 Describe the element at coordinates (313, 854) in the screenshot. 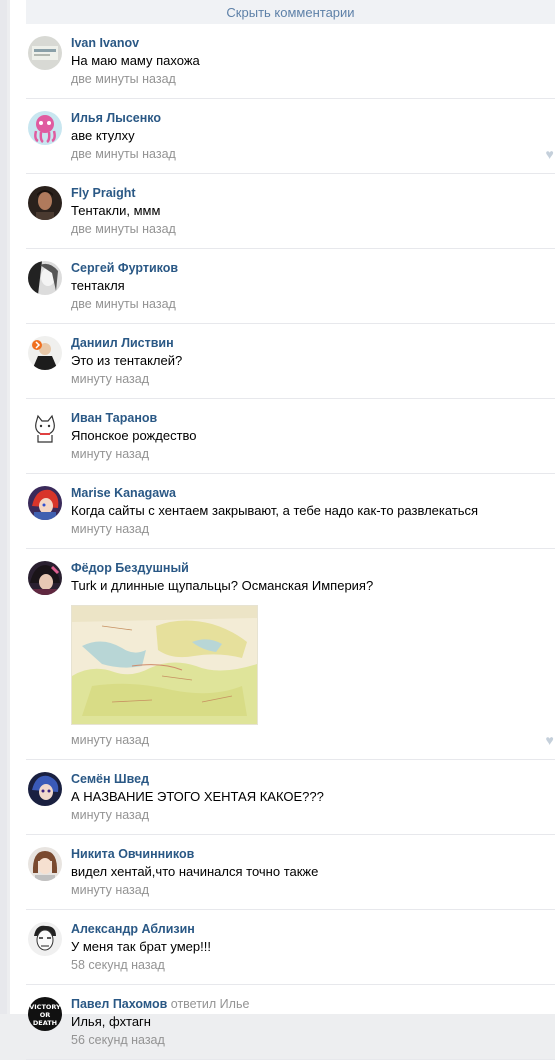

I see `comment-author: Никита Овчинников` at that location.